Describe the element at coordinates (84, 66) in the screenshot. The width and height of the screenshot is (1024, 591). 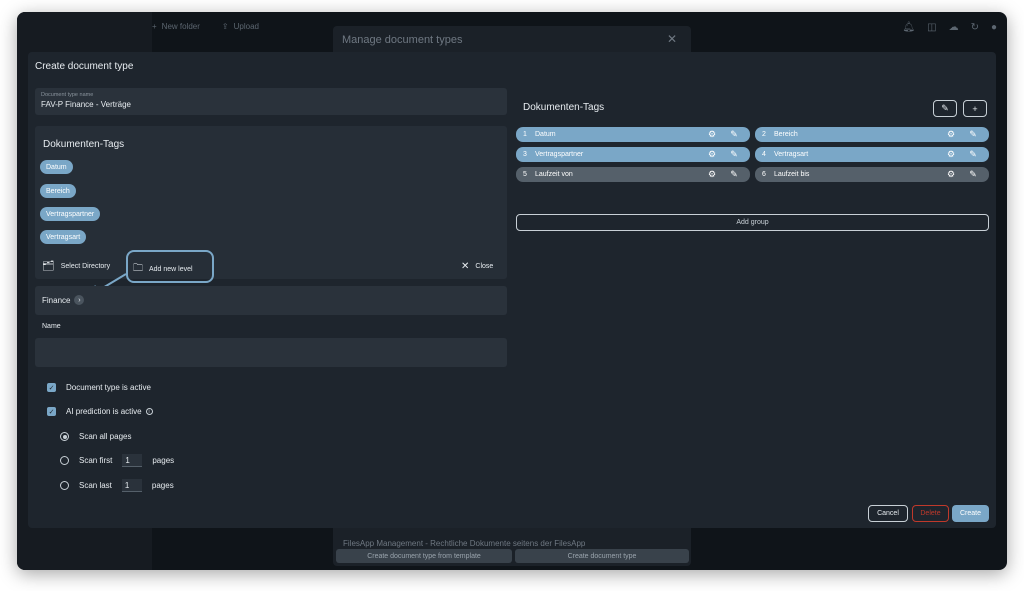
I see `dialog-title: Create document type` at that location.